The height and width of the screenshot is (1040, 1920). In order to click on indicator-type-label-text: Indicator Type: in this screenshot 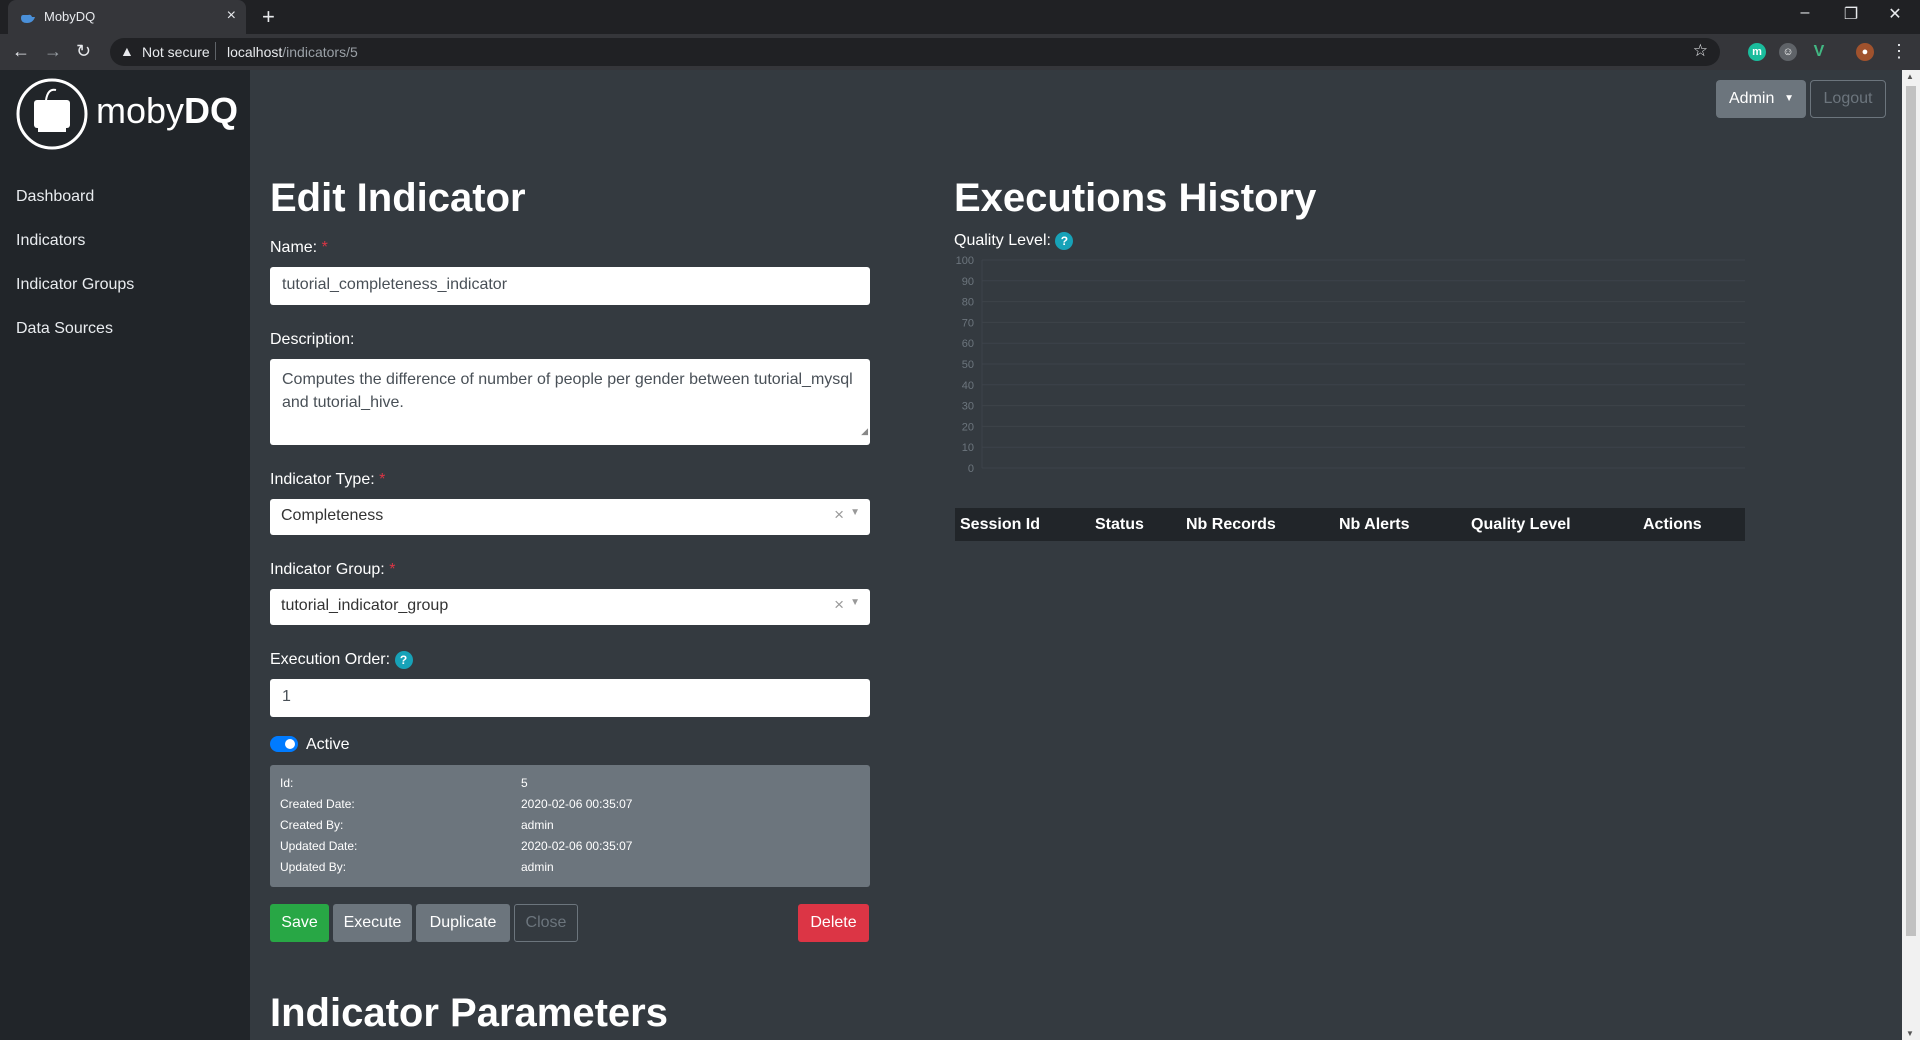, I will do `click(322, 479)`.